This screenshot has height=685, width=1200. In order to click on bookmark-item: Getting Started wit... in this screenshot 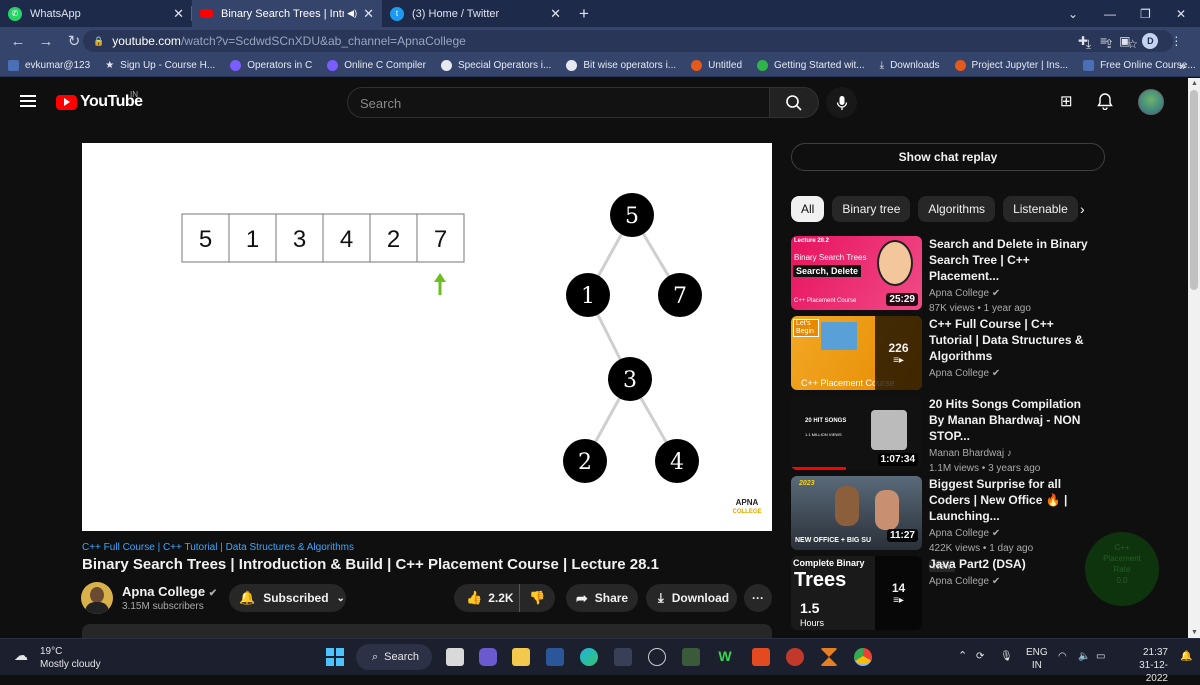, I will do `click(811, 65)`.